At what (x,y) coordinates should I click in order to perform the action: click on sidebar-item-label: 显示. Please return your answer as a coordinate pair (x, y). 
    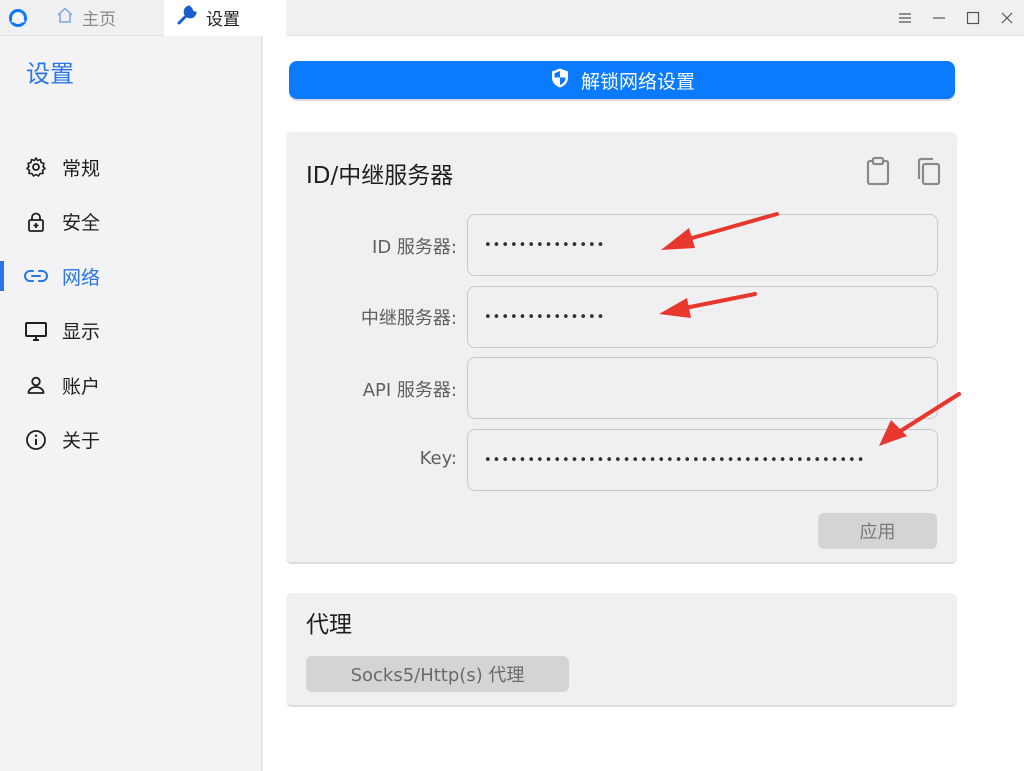
    Looking at the image, I should click on (81, 332).